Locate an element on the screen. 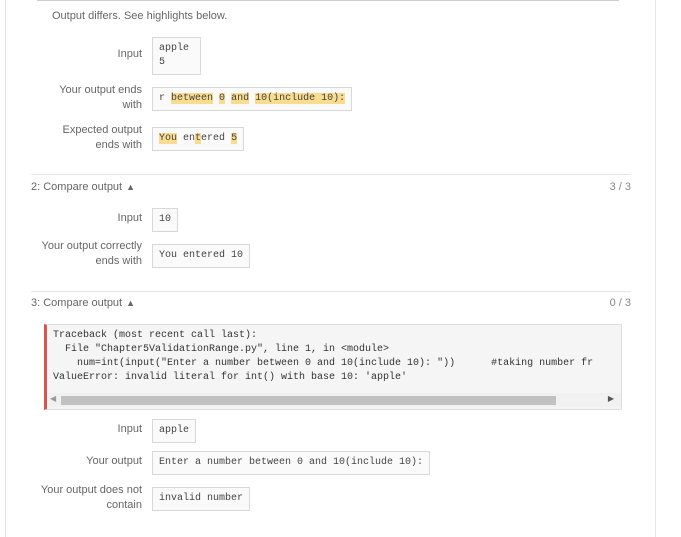  not-contain-box: invalid number is located at coordinates (201, 499).